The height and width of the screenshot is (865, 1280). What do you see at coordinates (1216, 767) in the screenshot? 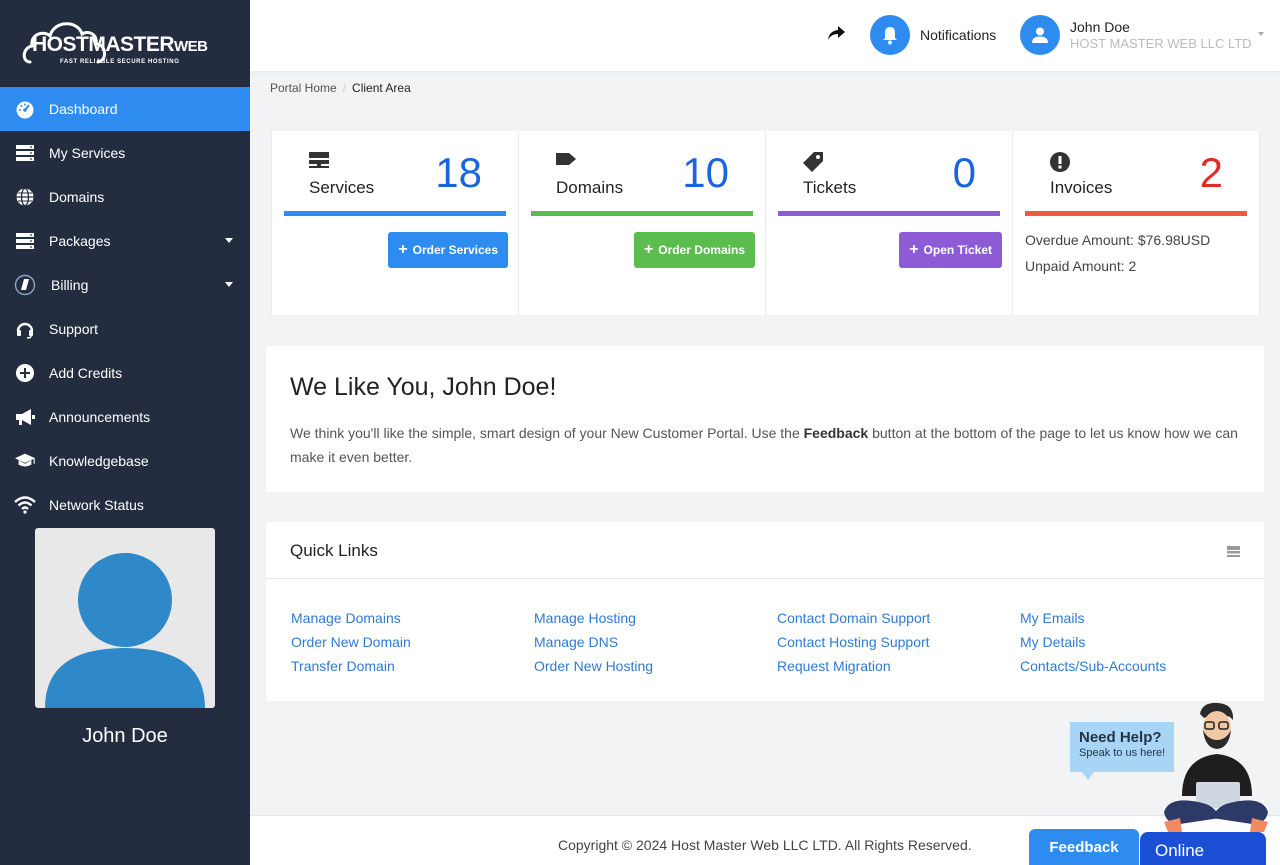
I see `support-agent-illustration` at bounding box center [1216, 767].